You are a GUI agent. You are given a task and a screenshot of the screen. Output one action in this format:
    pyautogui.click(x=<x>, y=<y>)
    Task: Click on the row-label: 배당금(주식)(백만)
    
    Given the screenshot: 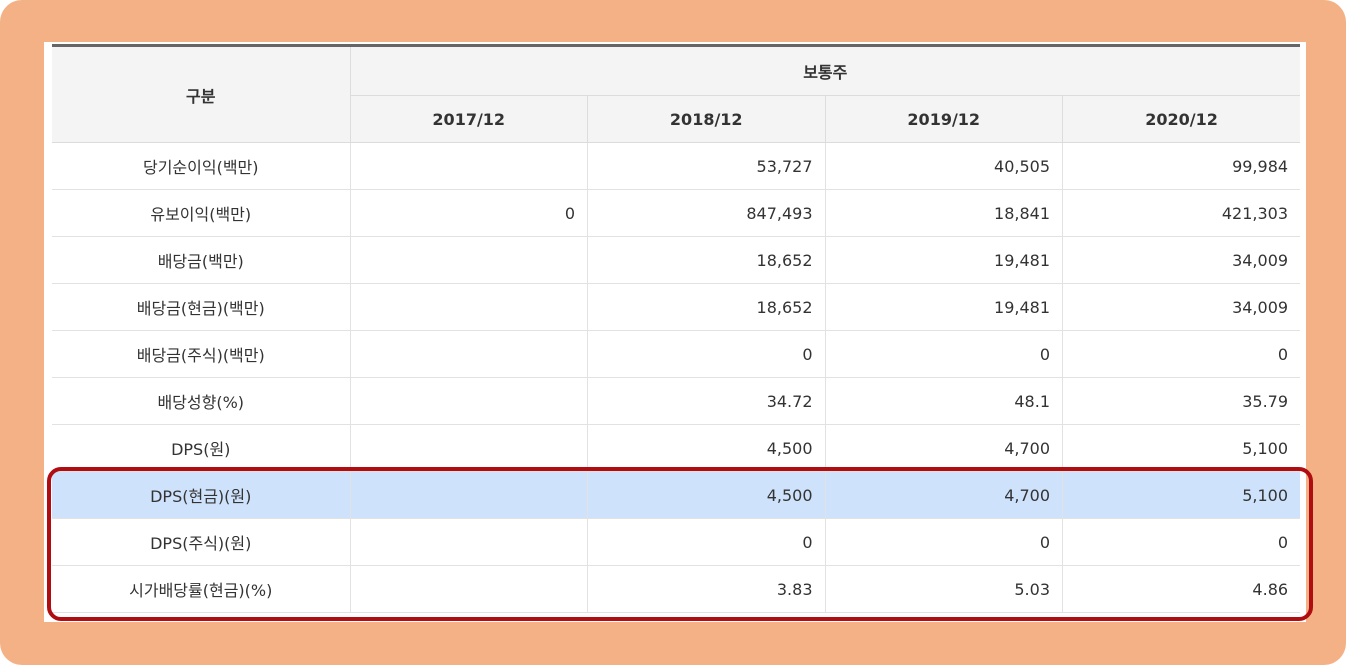 What is the action you would take?
    pyautogui.click(x=201, y=354)
    